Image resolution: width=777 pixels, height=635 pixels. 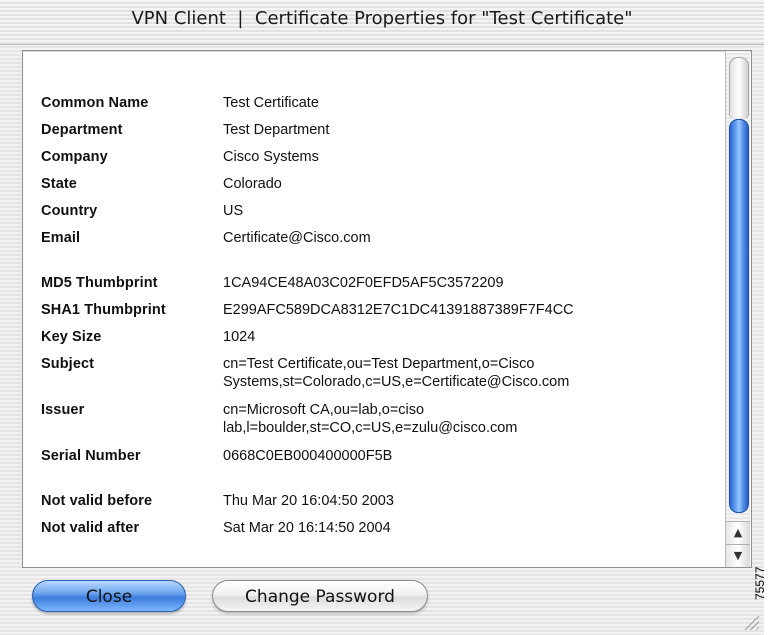 What do you see at coordinates (91, 456) in the screenshot?
I see `field-label: Serial Number` at bounding box center [91, 456].